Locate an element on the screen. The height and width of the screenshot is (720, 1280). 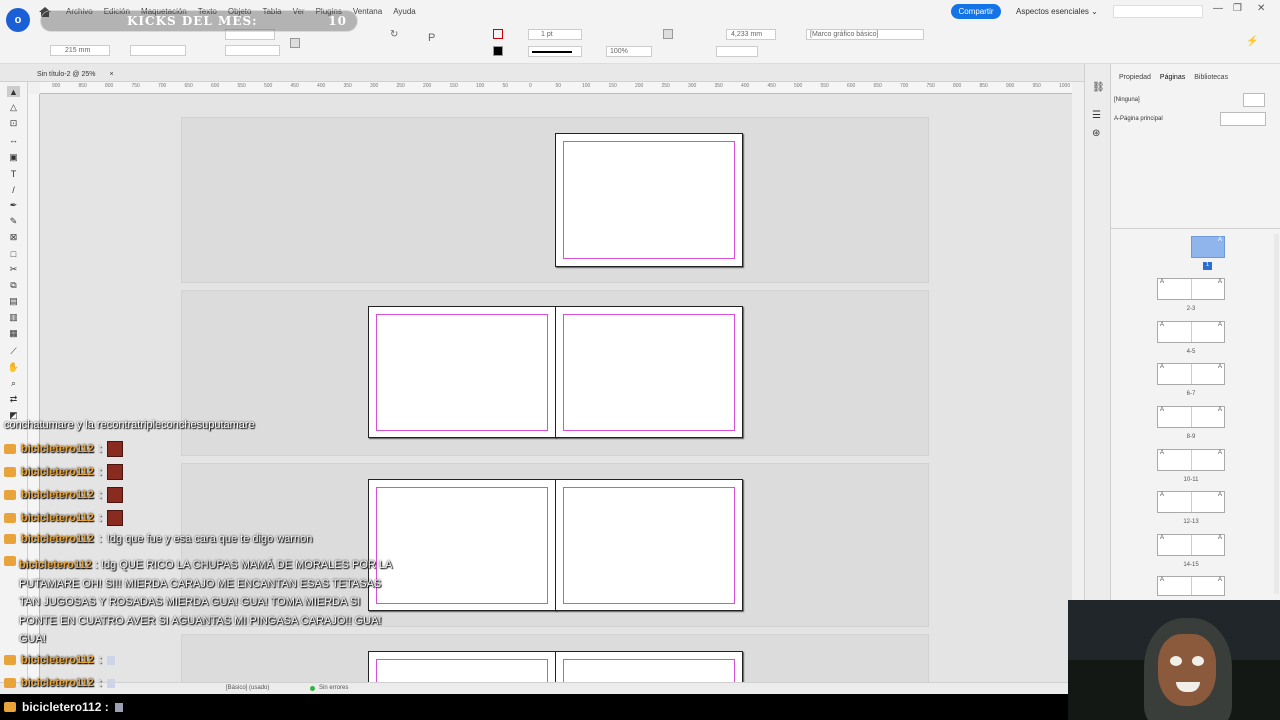
stroke-weight-value: 1 pt is located at coordinates (547, 34).